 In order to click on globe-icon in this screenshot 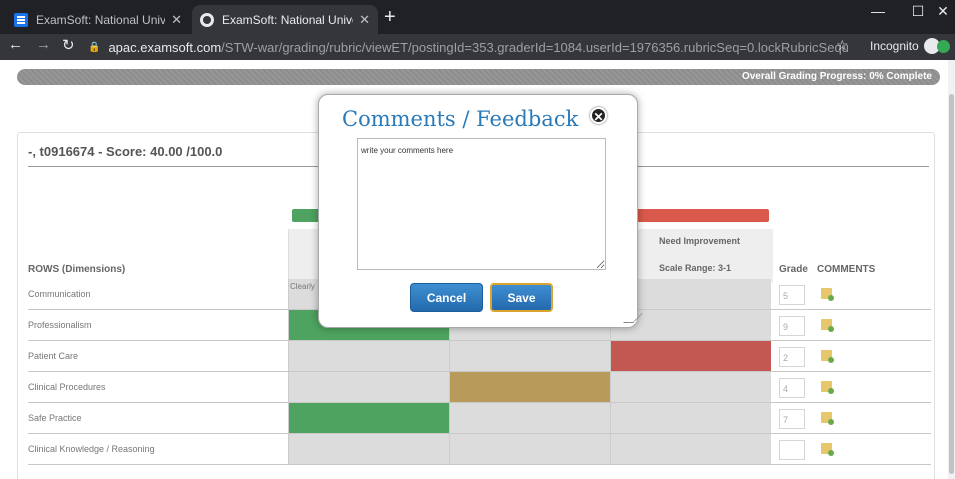, I will do `click(207, 19)`.